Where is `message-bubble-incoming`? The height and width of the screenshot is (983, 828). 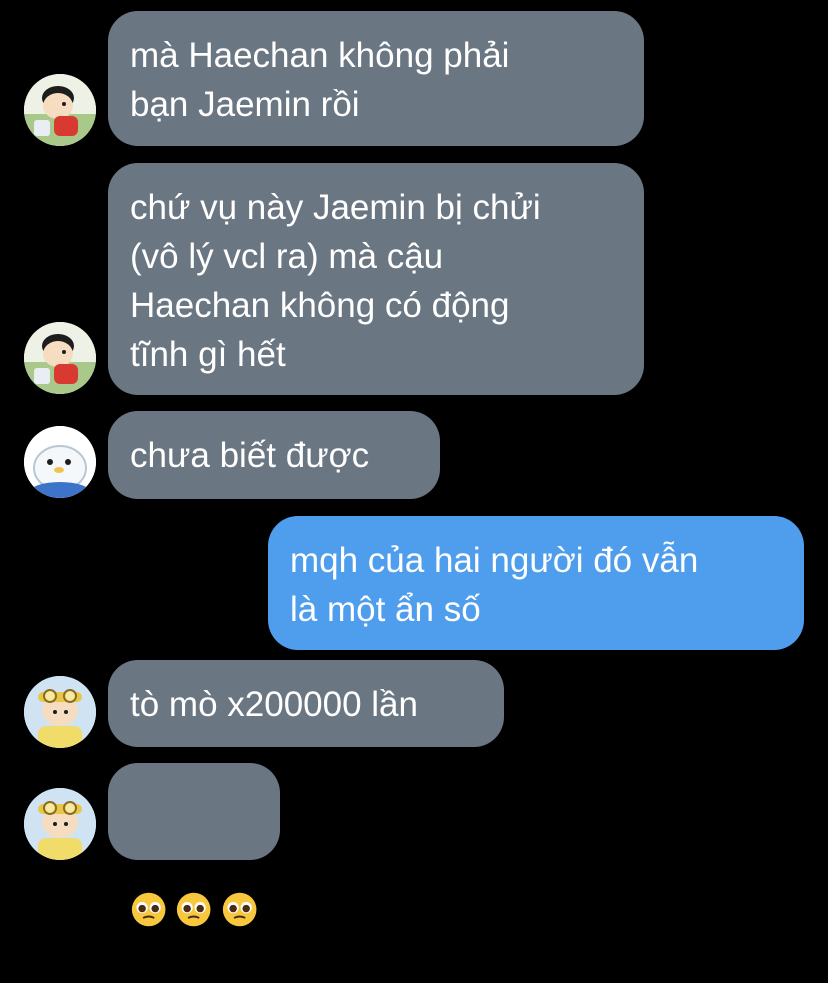 message-bubble-incoming is located at coordinates (194, 845).